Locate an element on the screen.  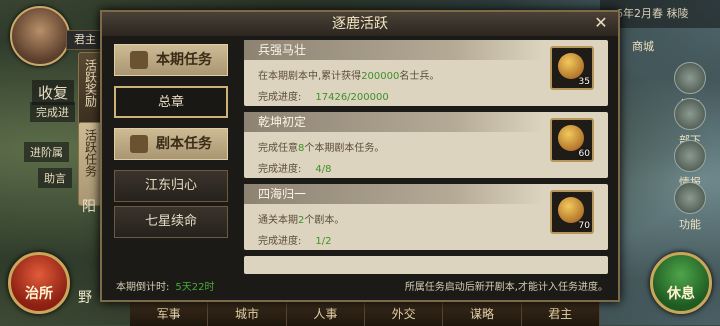
reward-count: 60 is located at coordinates (584, 154).